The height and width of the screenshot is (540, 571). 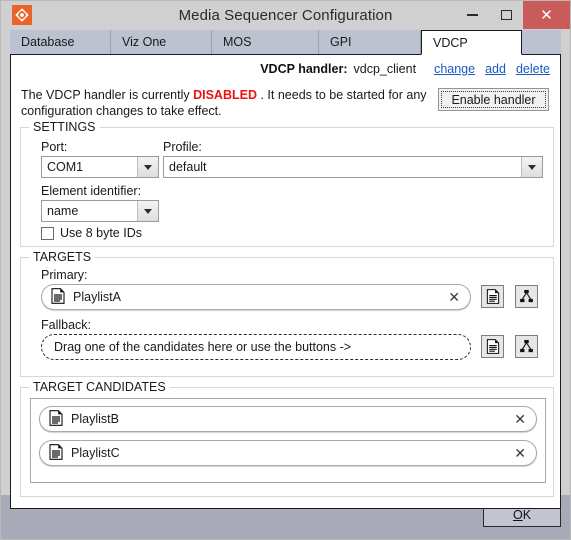 What do you see at coordinates (22, 15) in the screenshot?
I see `viz-diamond-icon` at bounding box center [22, 15].